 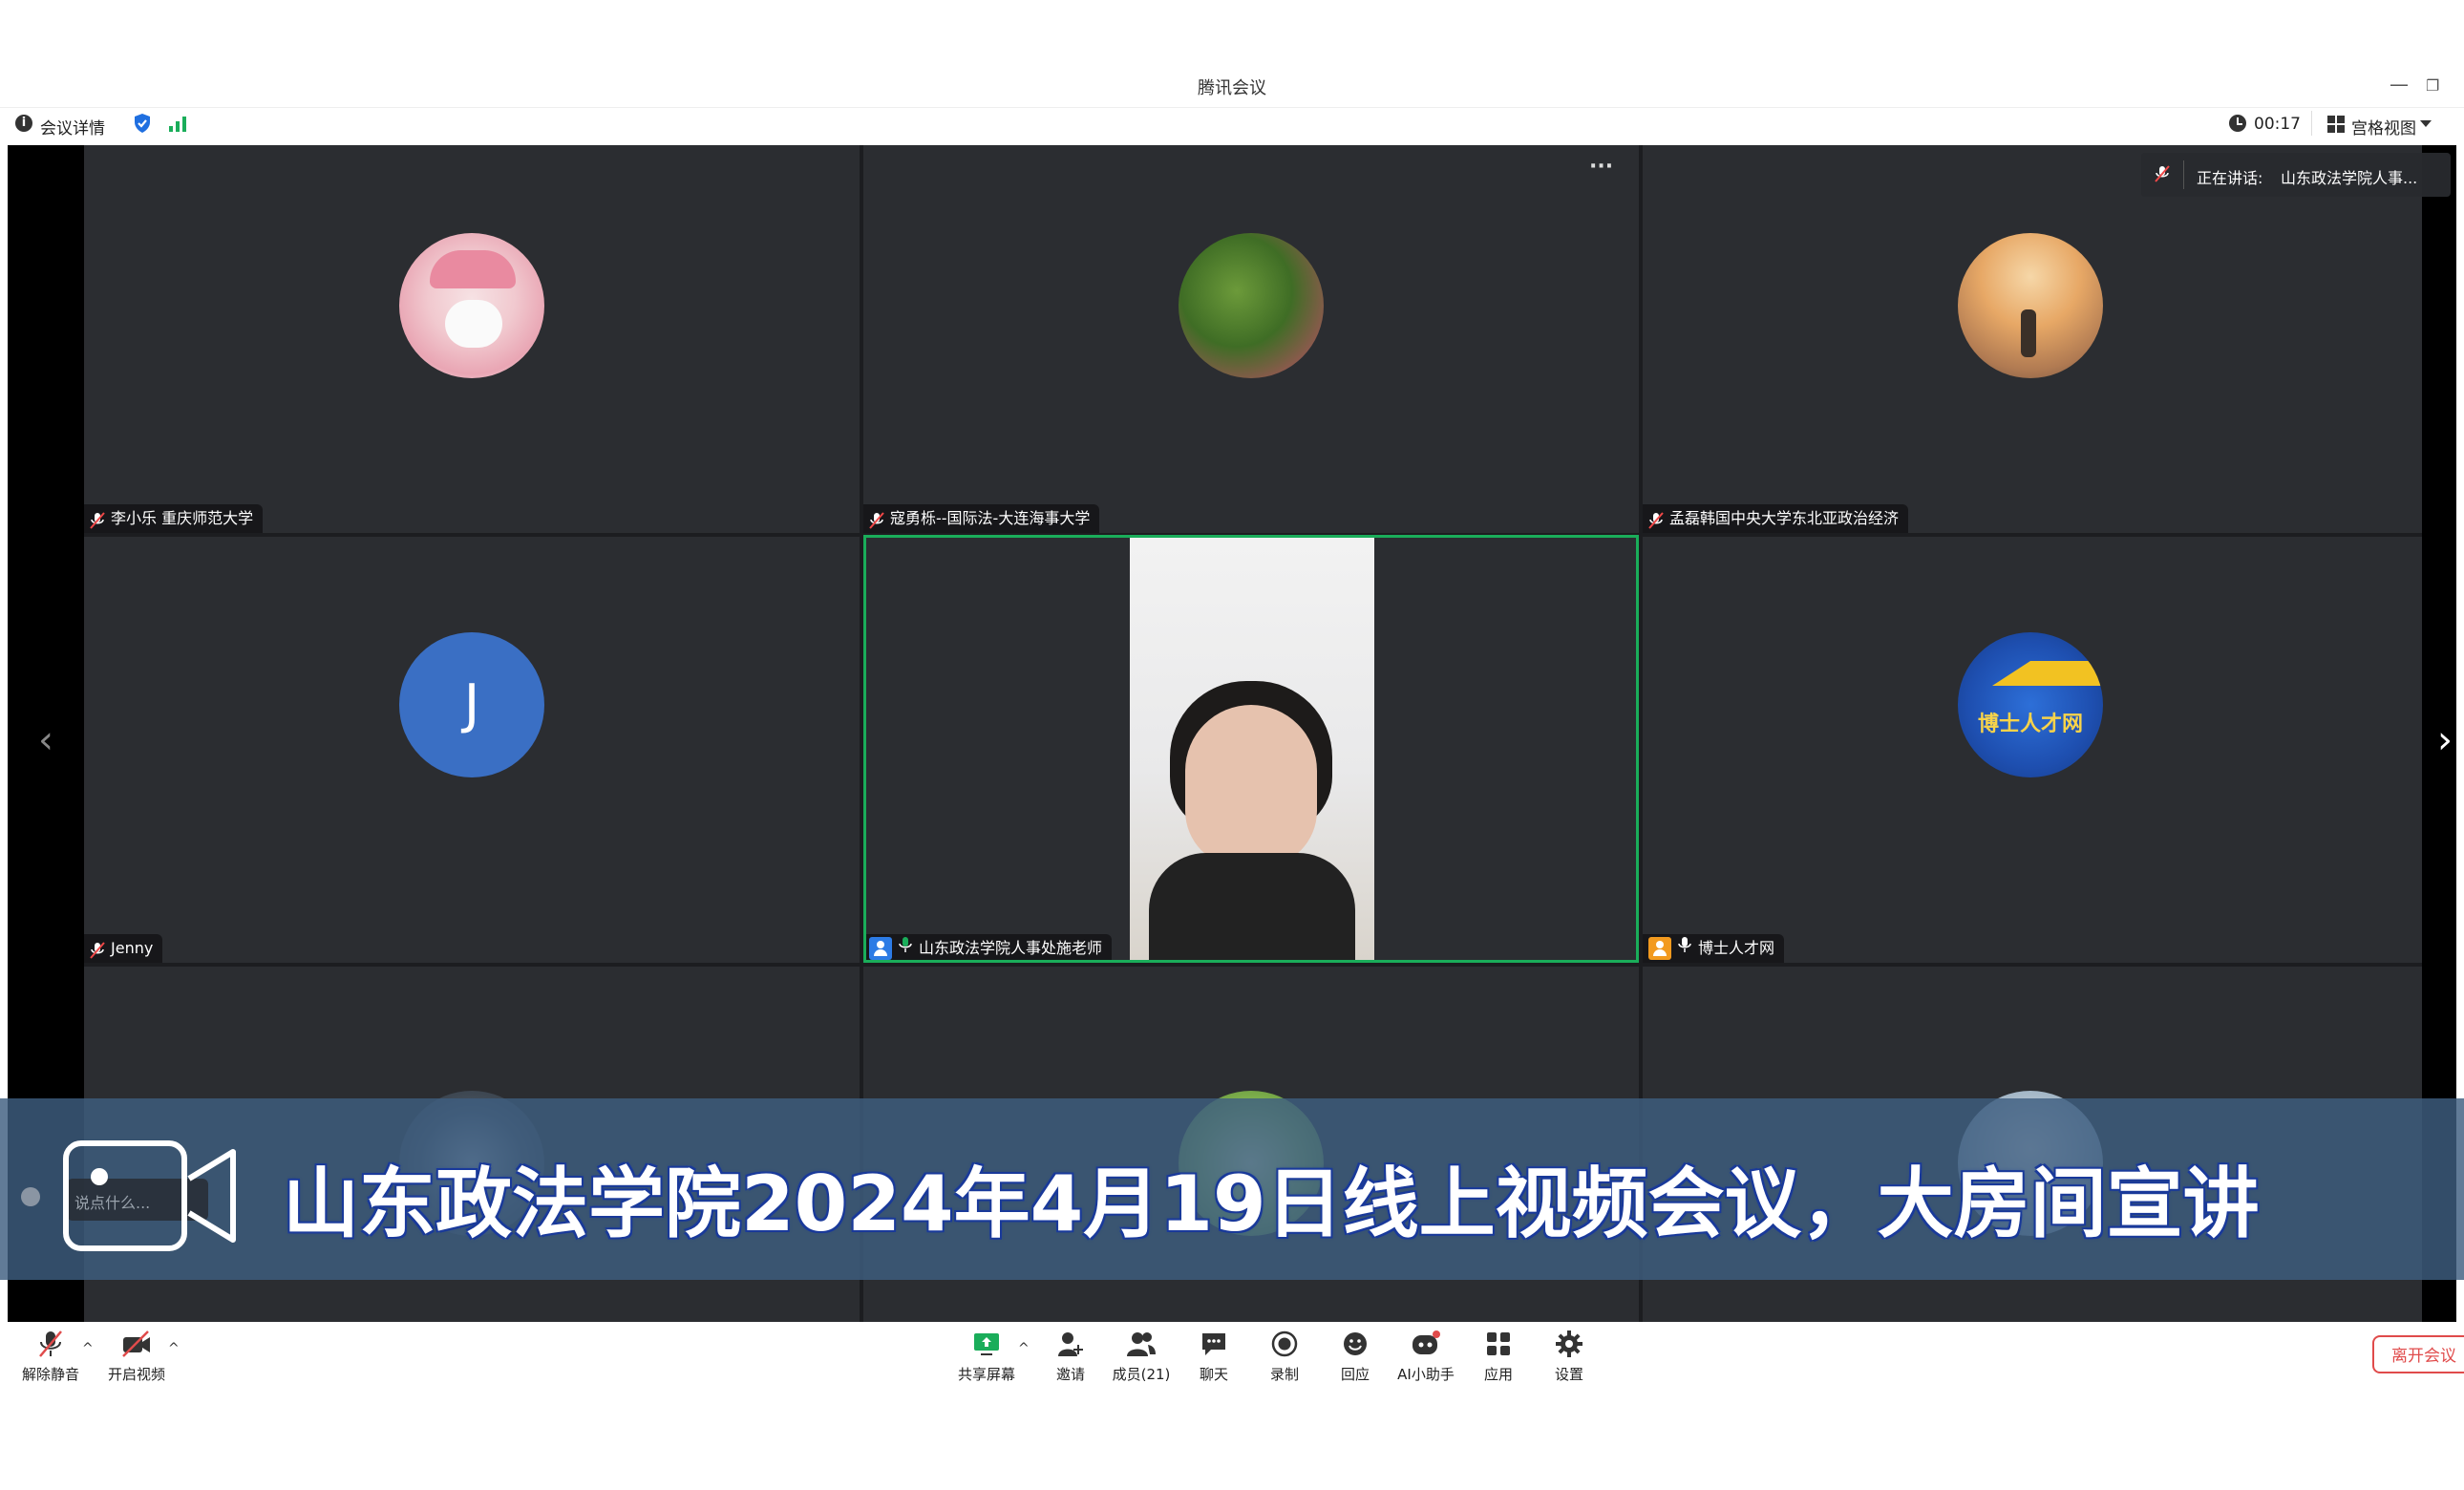 I want to click on share-screen-icon, so click(x=987, y=1345).